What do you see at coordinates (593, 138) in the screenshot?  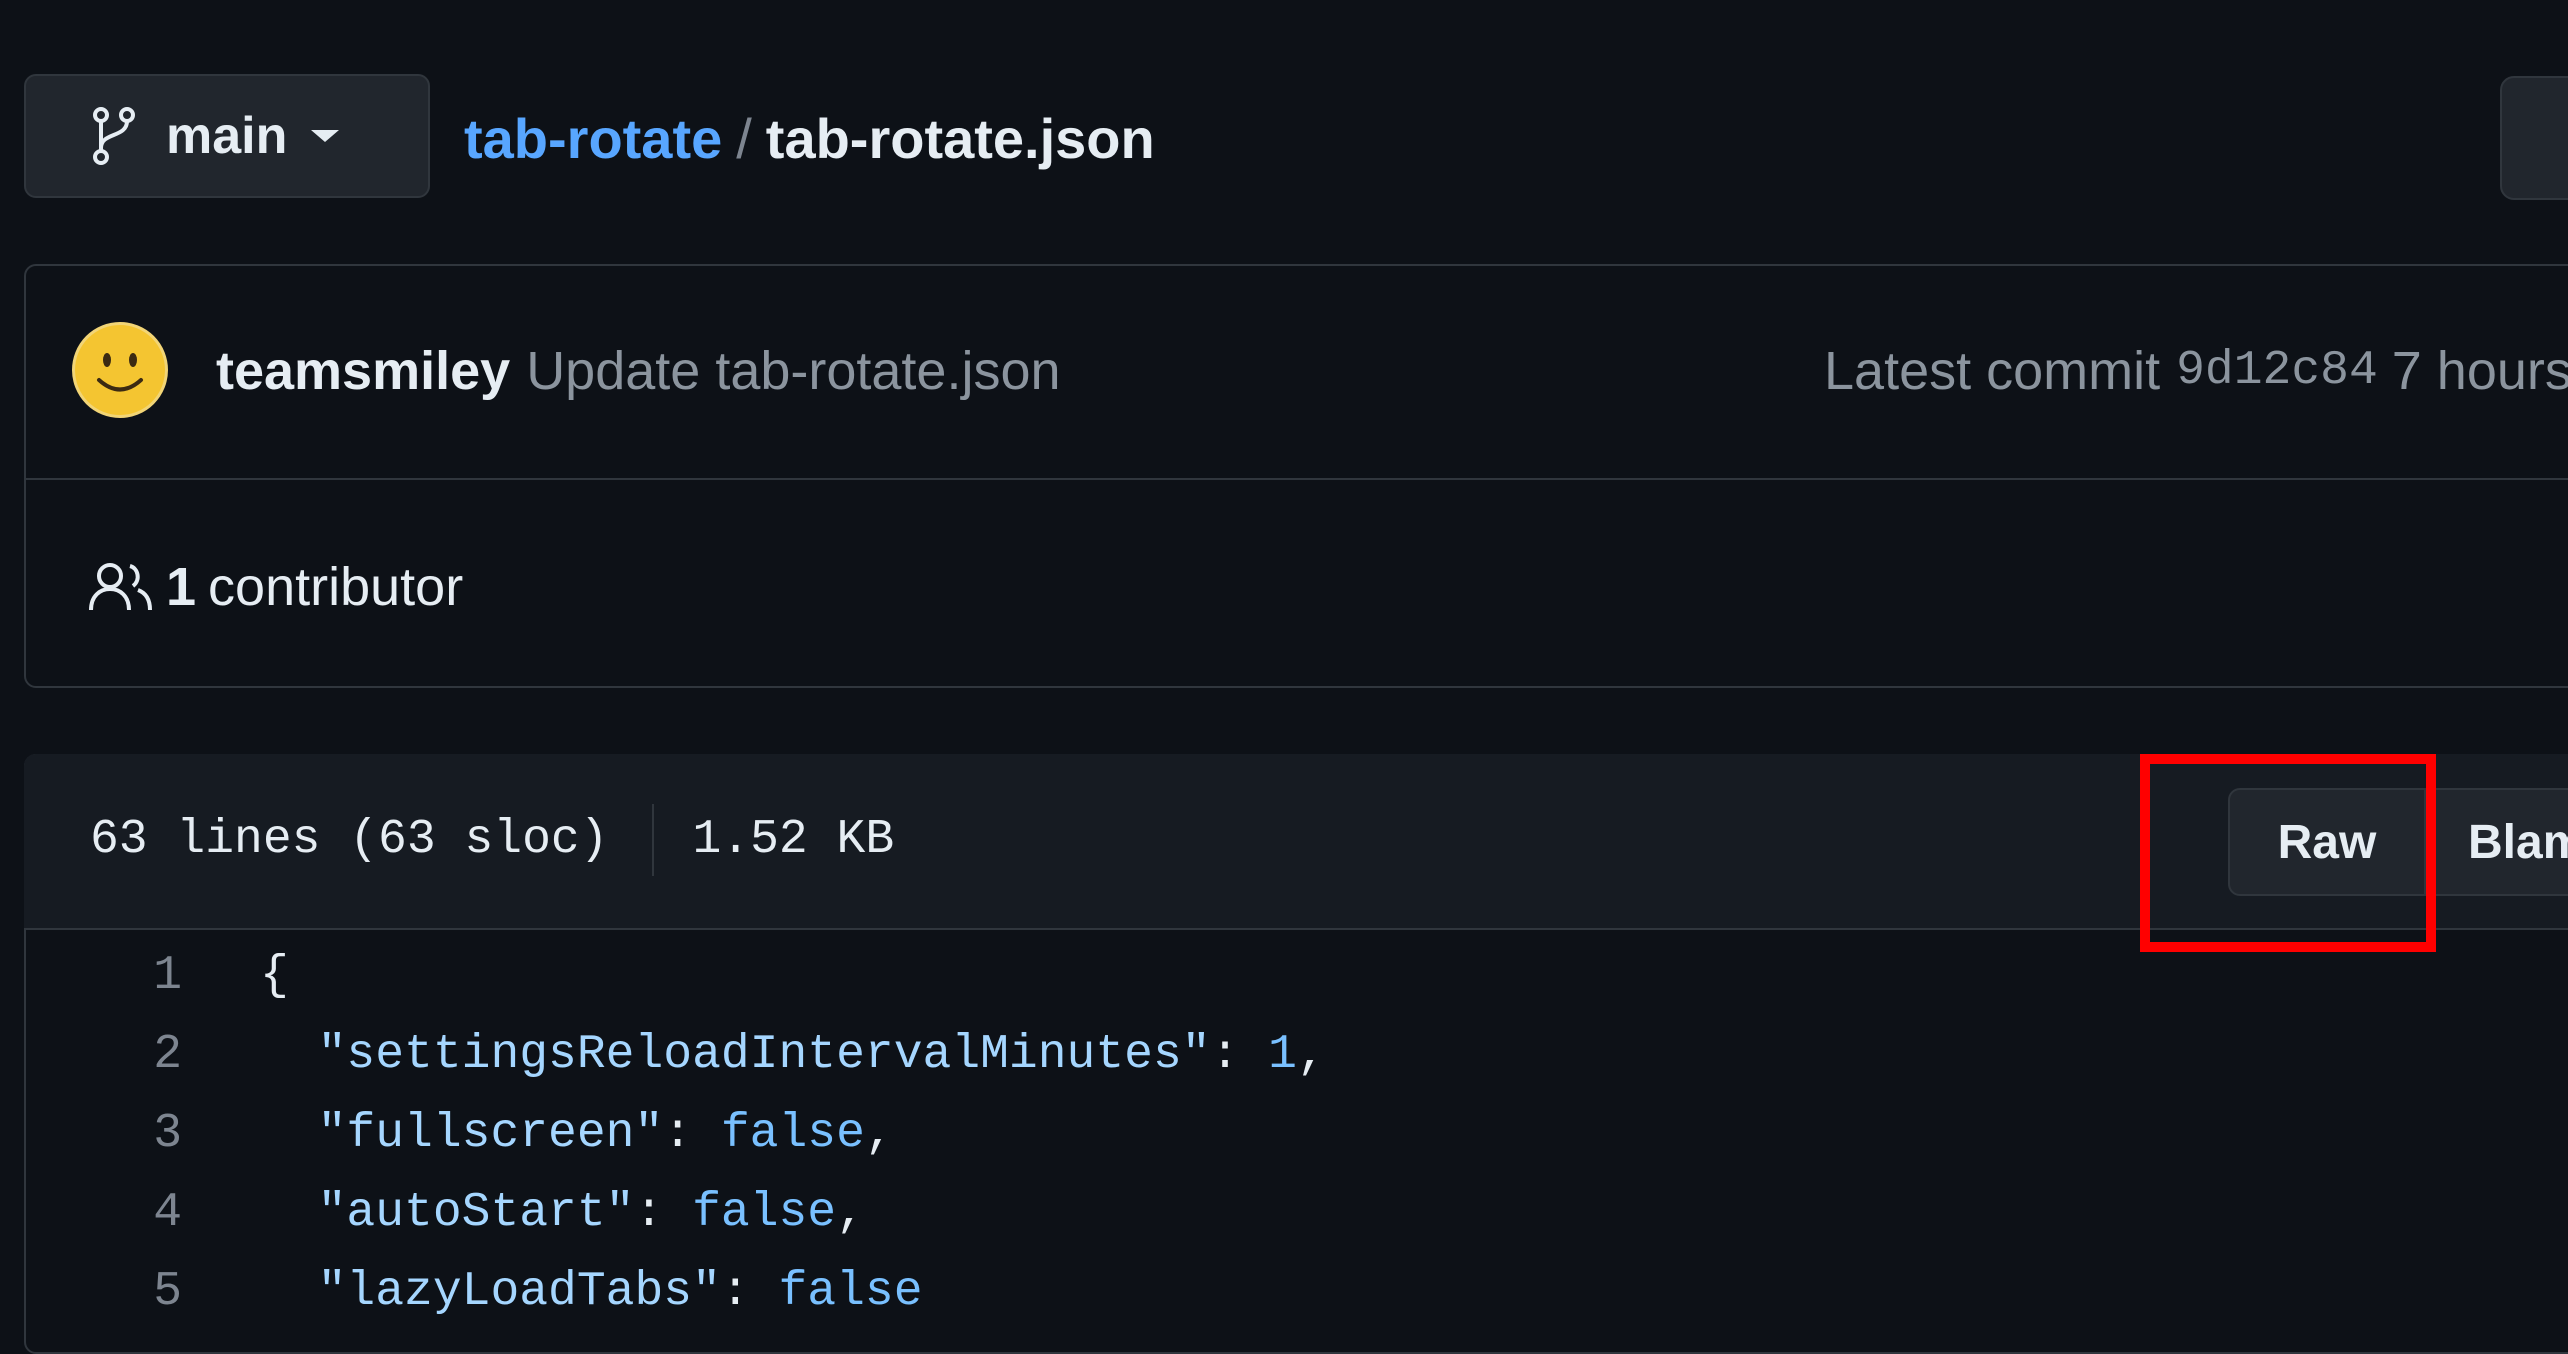 I see `breadcrumb-repo-link: tab-rotate` at bounding box center [593, 138].